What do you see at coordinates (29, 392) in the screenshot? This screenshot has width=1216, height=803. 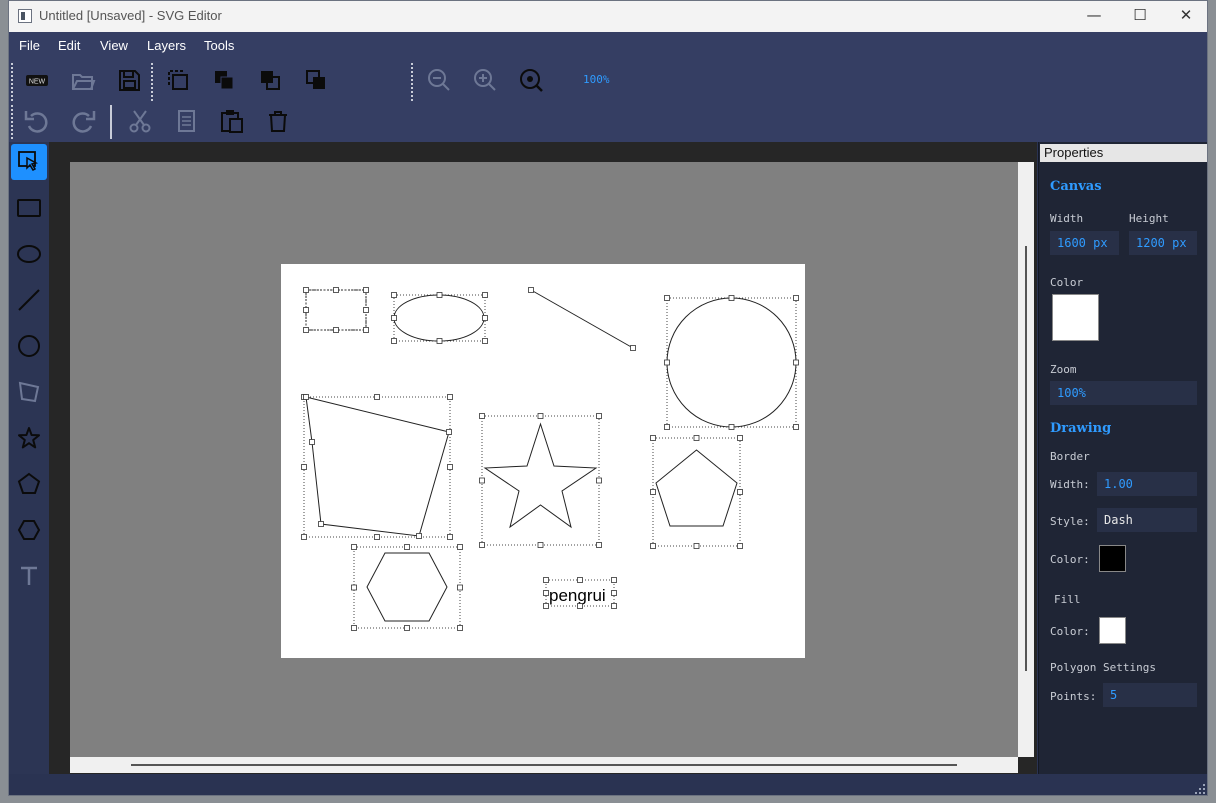 I see `polygon-tool` at bounding box center [29, 392].